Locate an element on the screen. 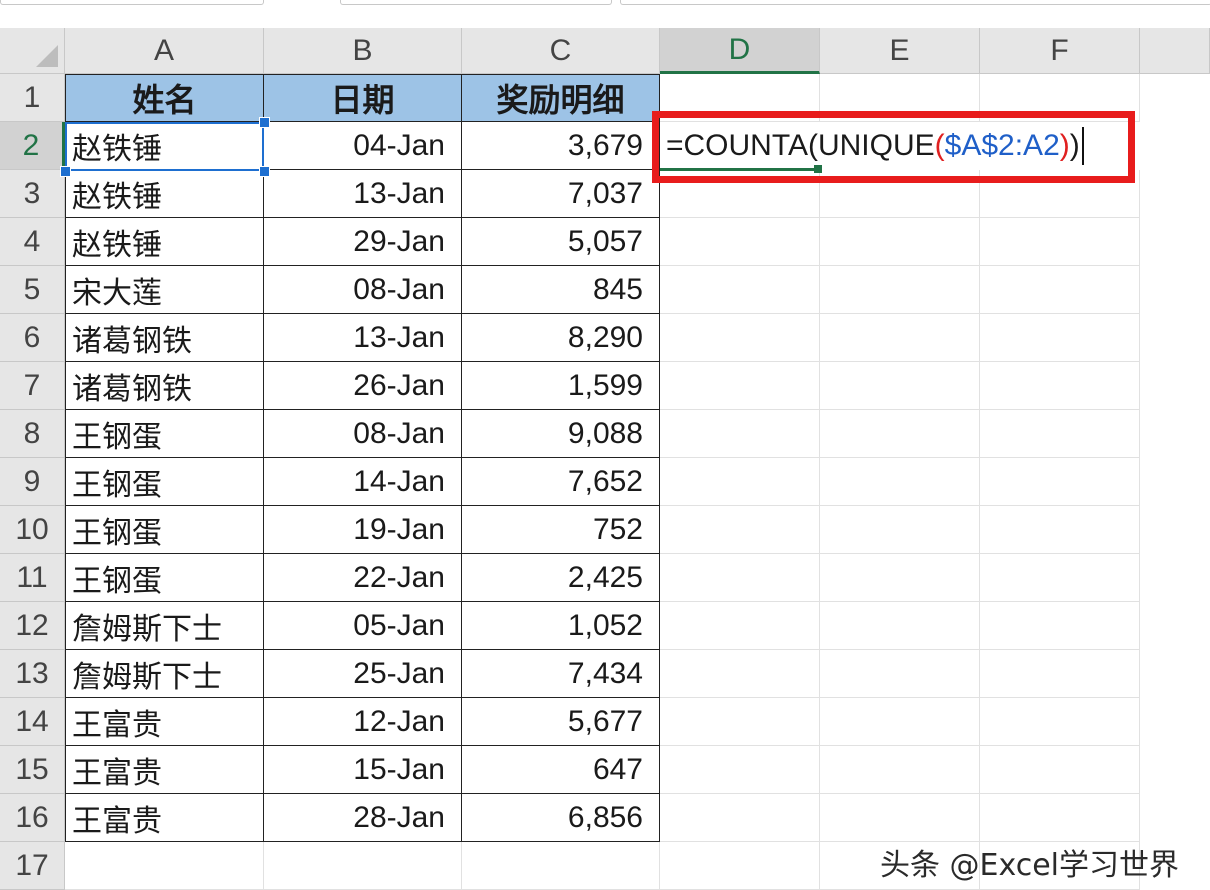 This screenshot has width=1210, height=890. amount-cell: 1,052 is located at coordinates (561, 626).